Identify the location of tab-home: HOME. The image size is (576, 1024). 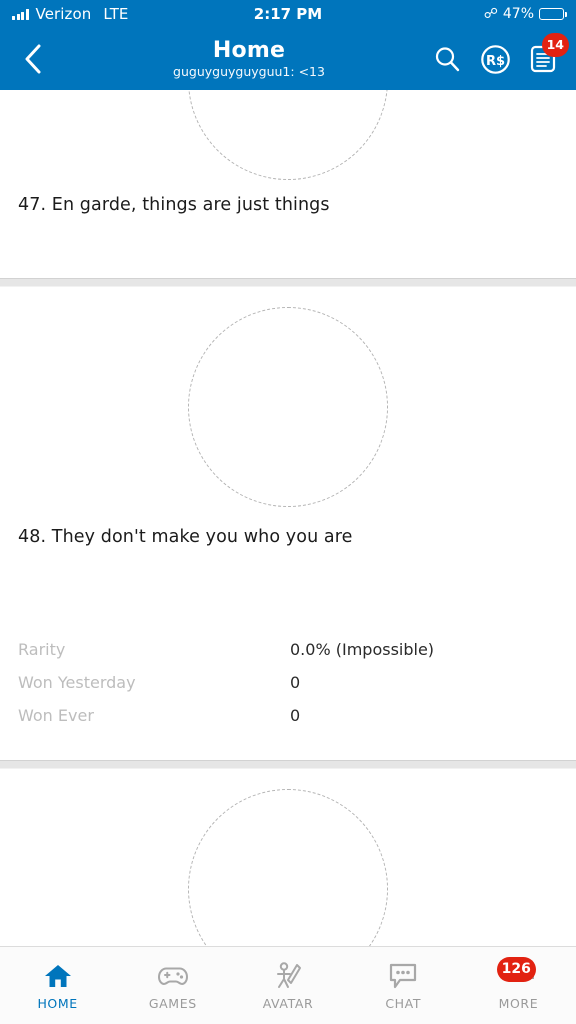
(57, 985).